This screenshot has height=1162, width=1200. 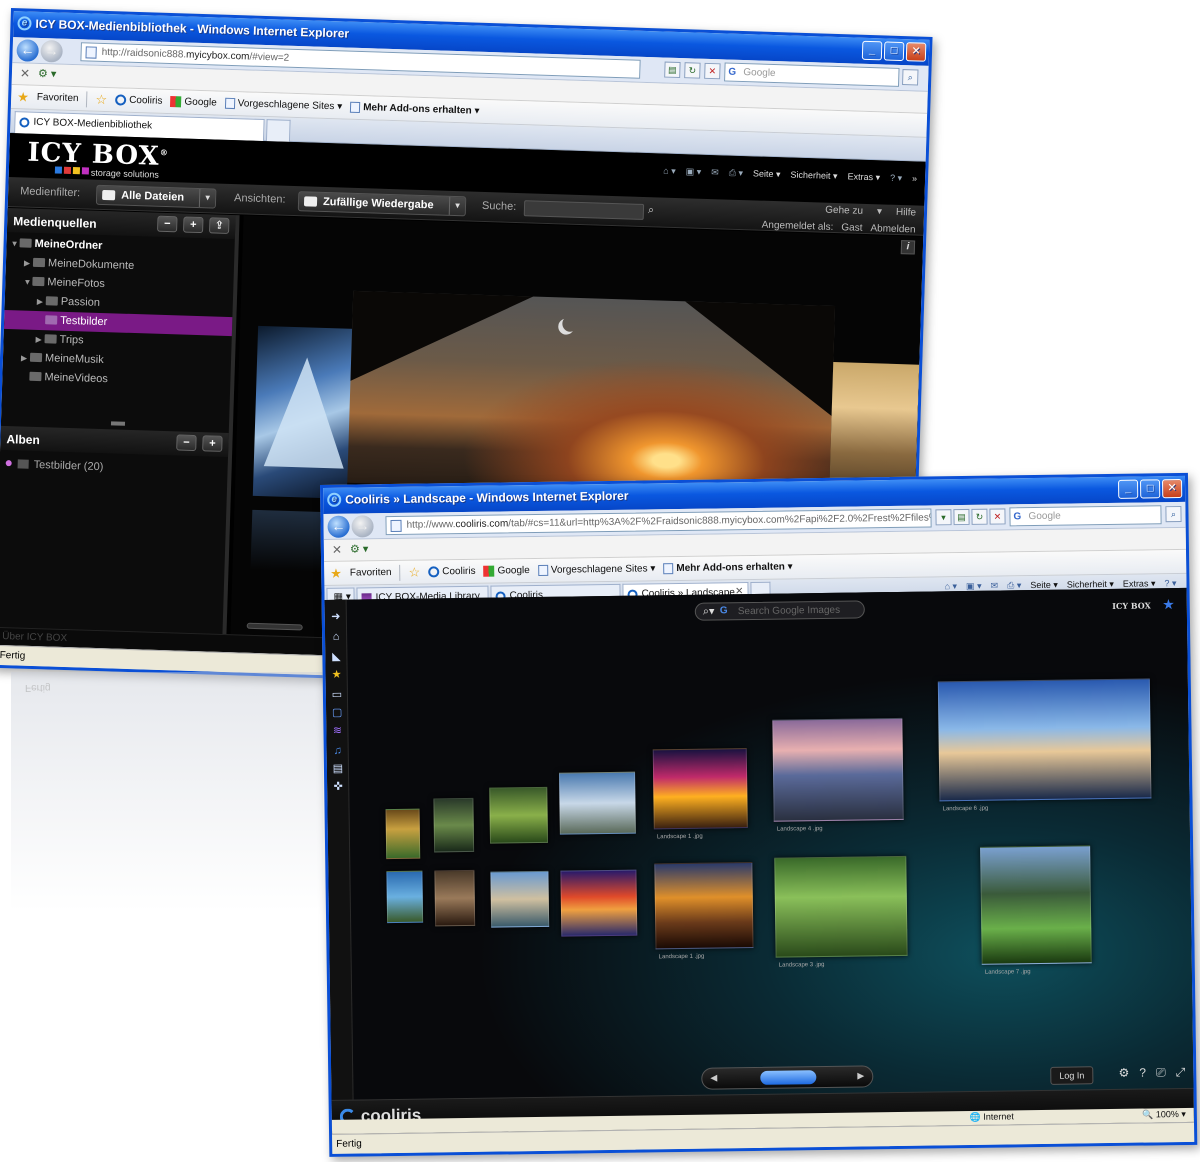 What do you see at coordinates (704, 911) in the screenshot?
I see `thumb-golden-field: Landscape 1 .jpg` at bounding box center [704, 911].